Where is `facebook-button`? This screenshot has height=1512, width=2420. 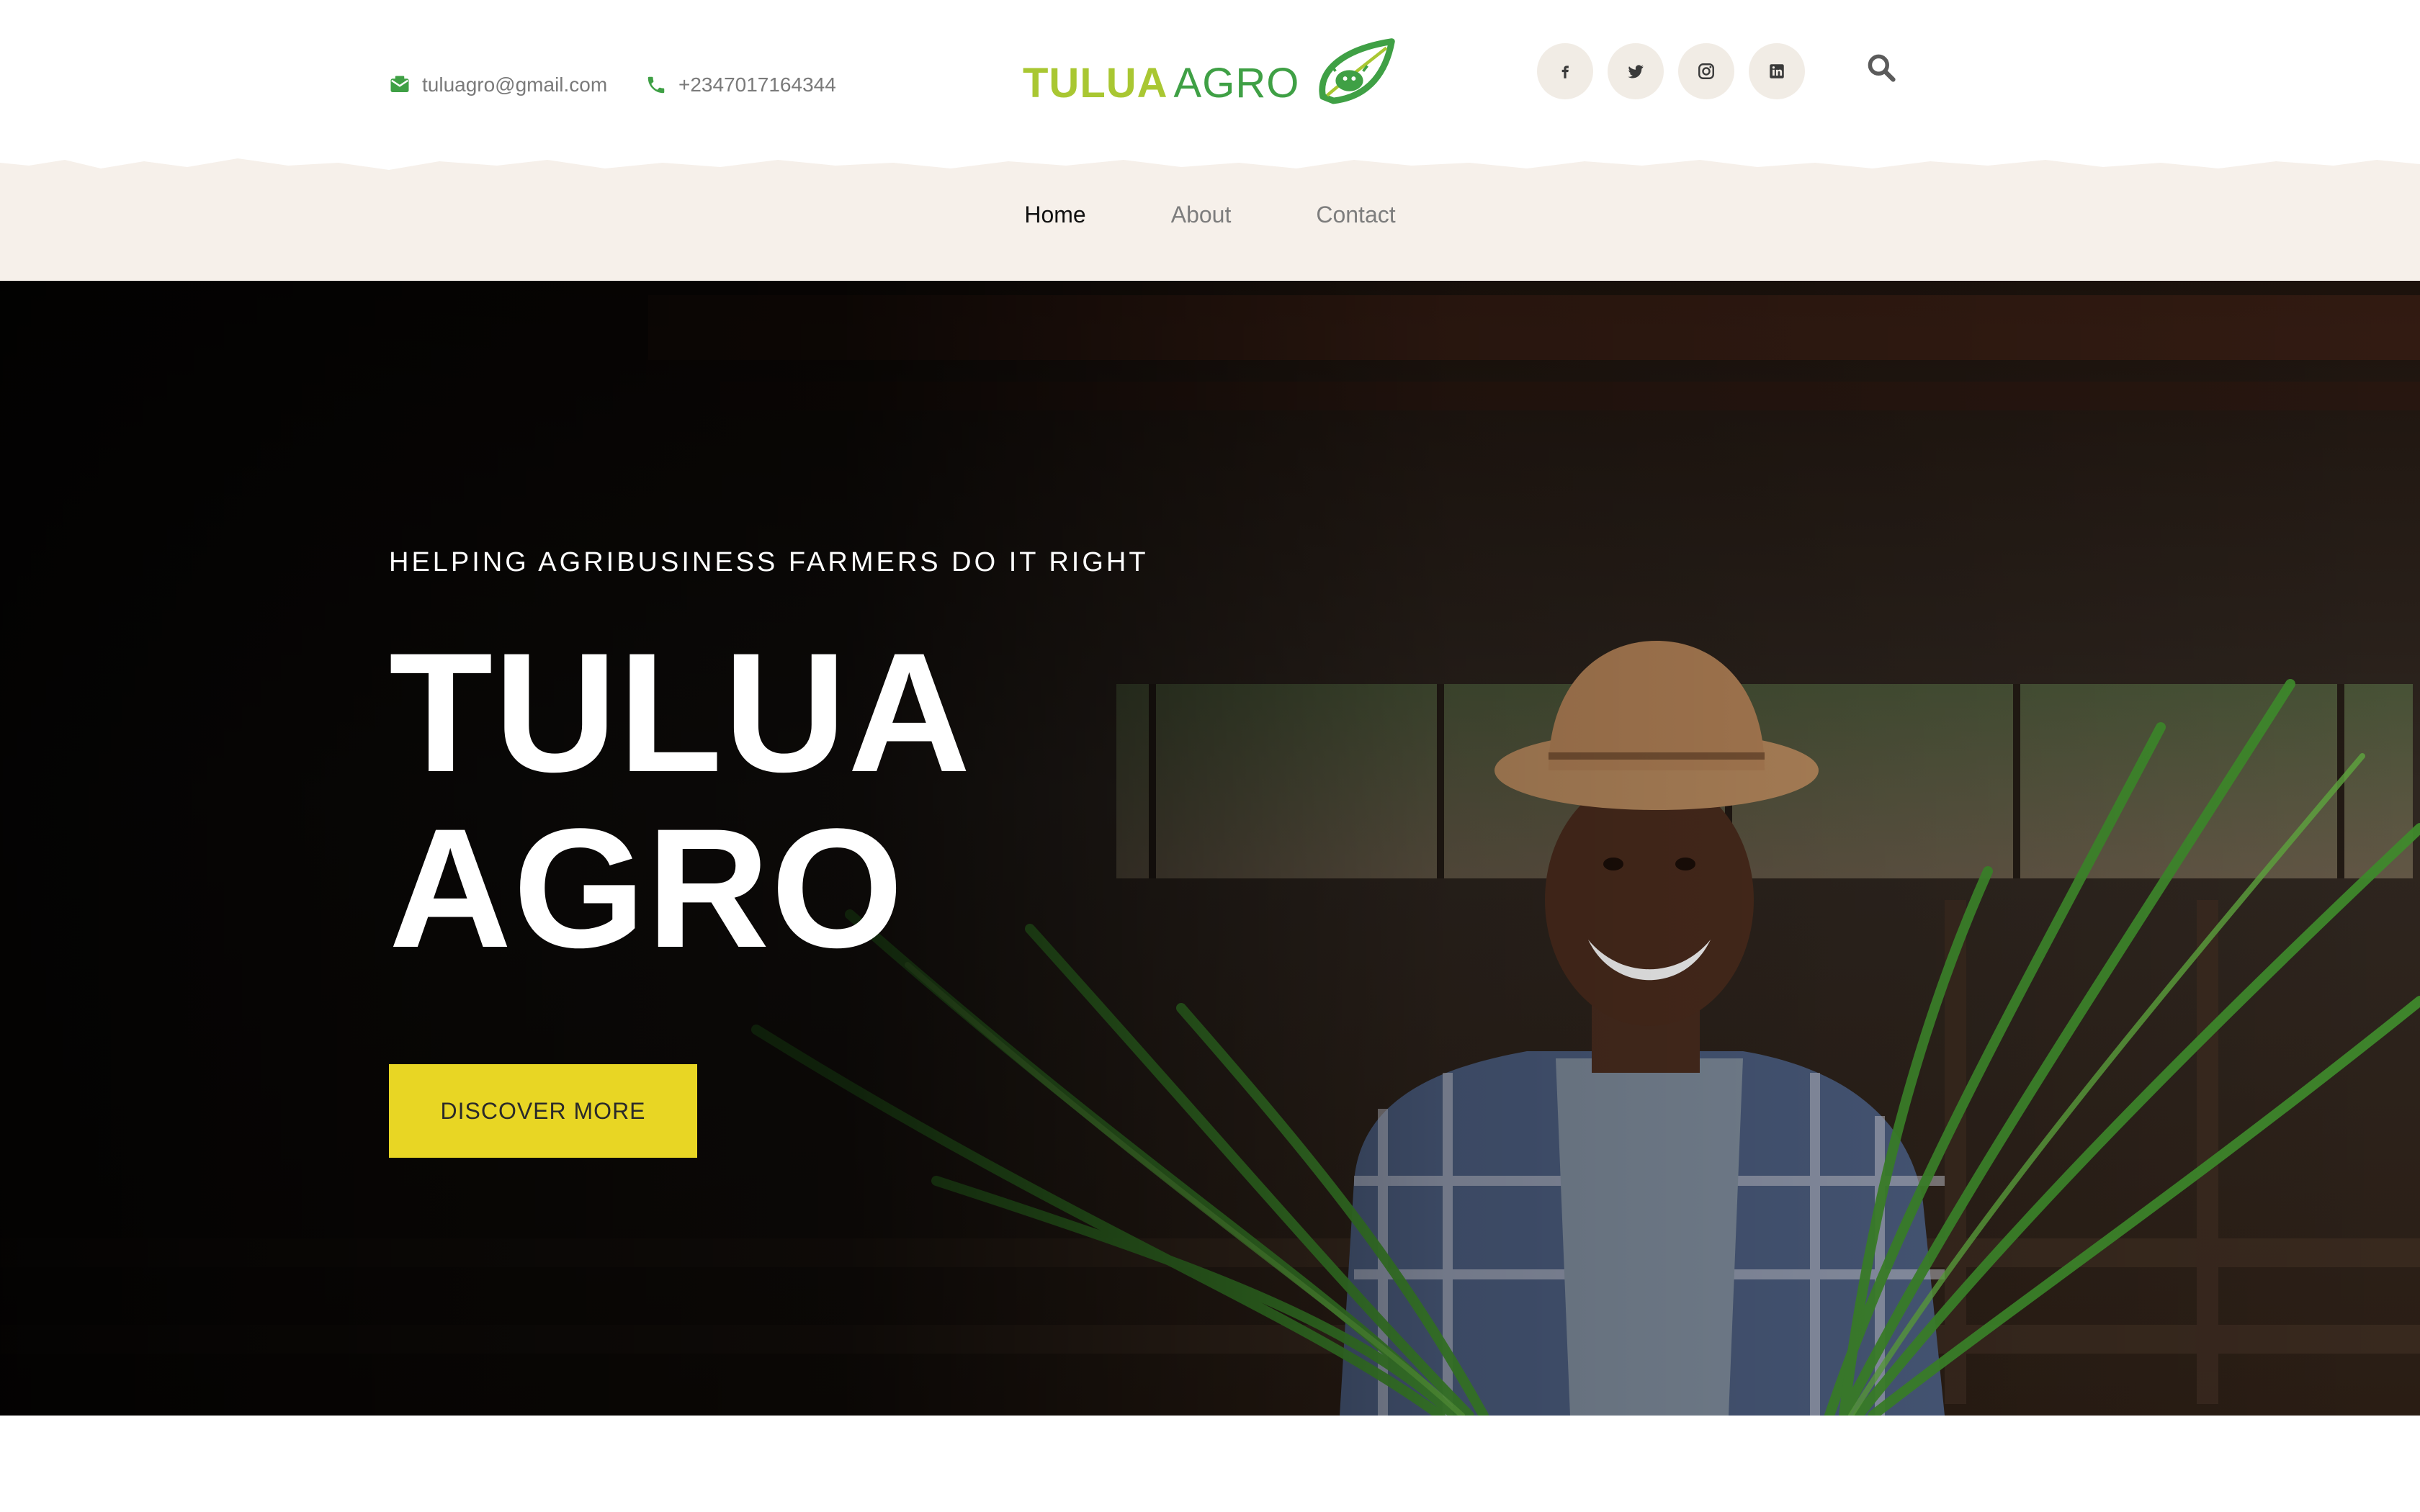
facebook-button is located at coordinates (1565, 71).